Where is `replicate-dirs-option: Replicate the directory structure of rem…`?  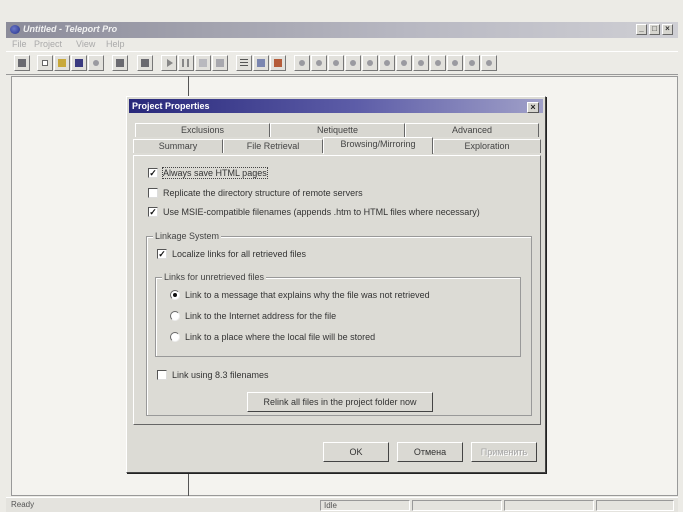 replicate-dirs-option: Replicate the directory structure of rem… is located at coordinates (298, 194).